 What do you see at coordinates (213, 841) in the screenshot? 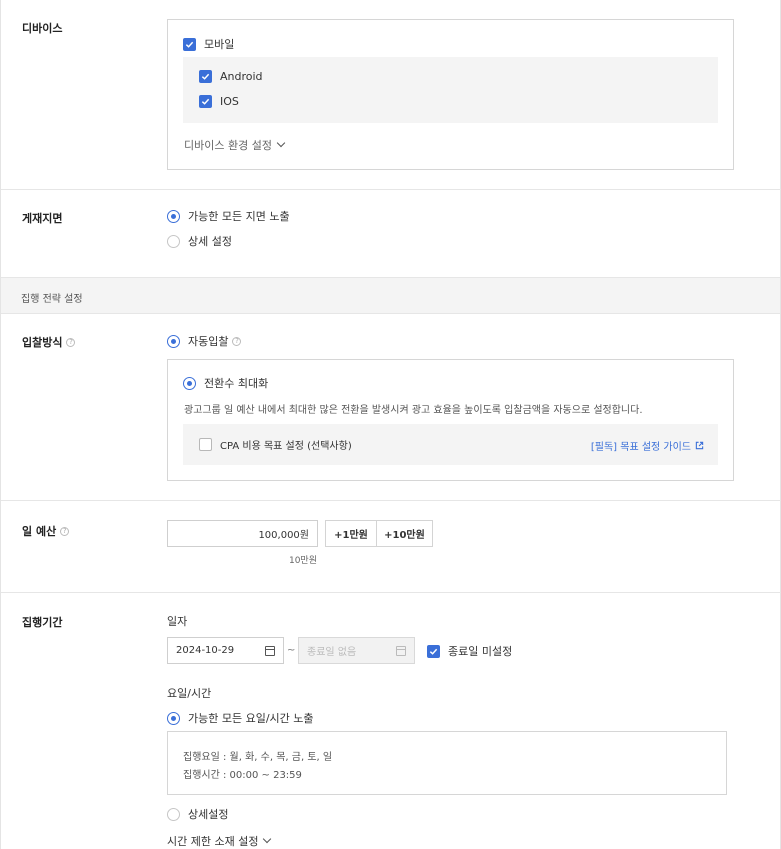
I see `time-limit-label: 시간 제한 소재 설정` at bounding box center [213, 841].